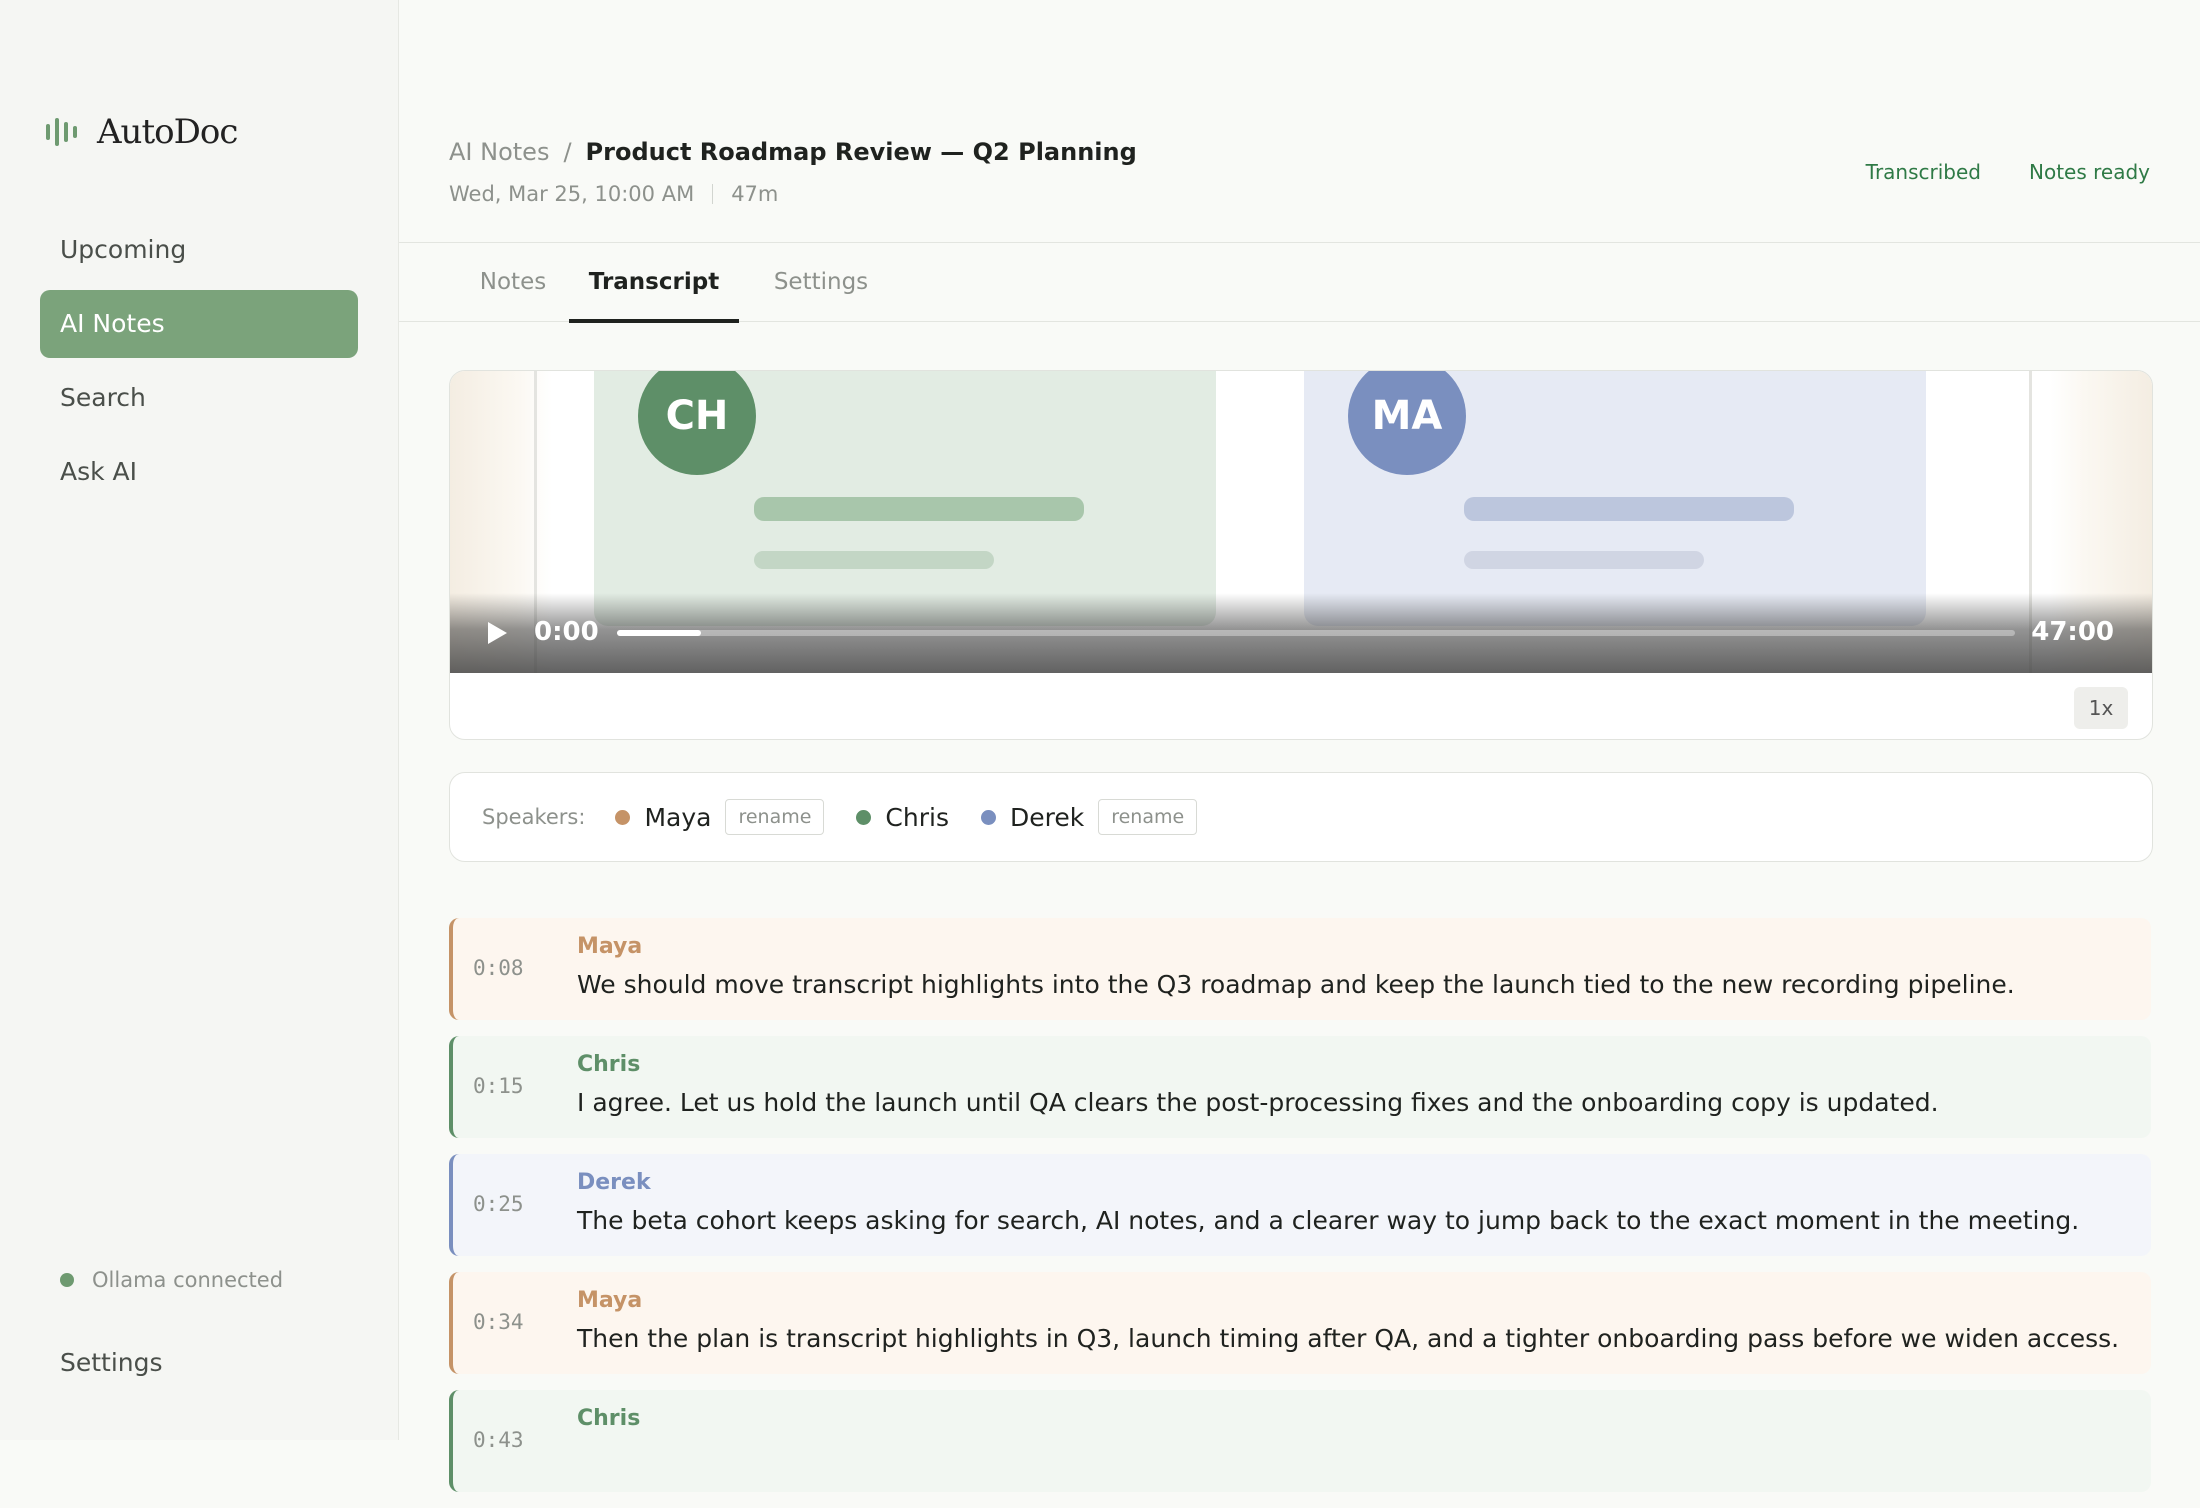 Image resolution: width=2200 pixels, height=1508 pixels. I want to click on transcript-segment: 0:43 Chris, so click(1300, 1441).